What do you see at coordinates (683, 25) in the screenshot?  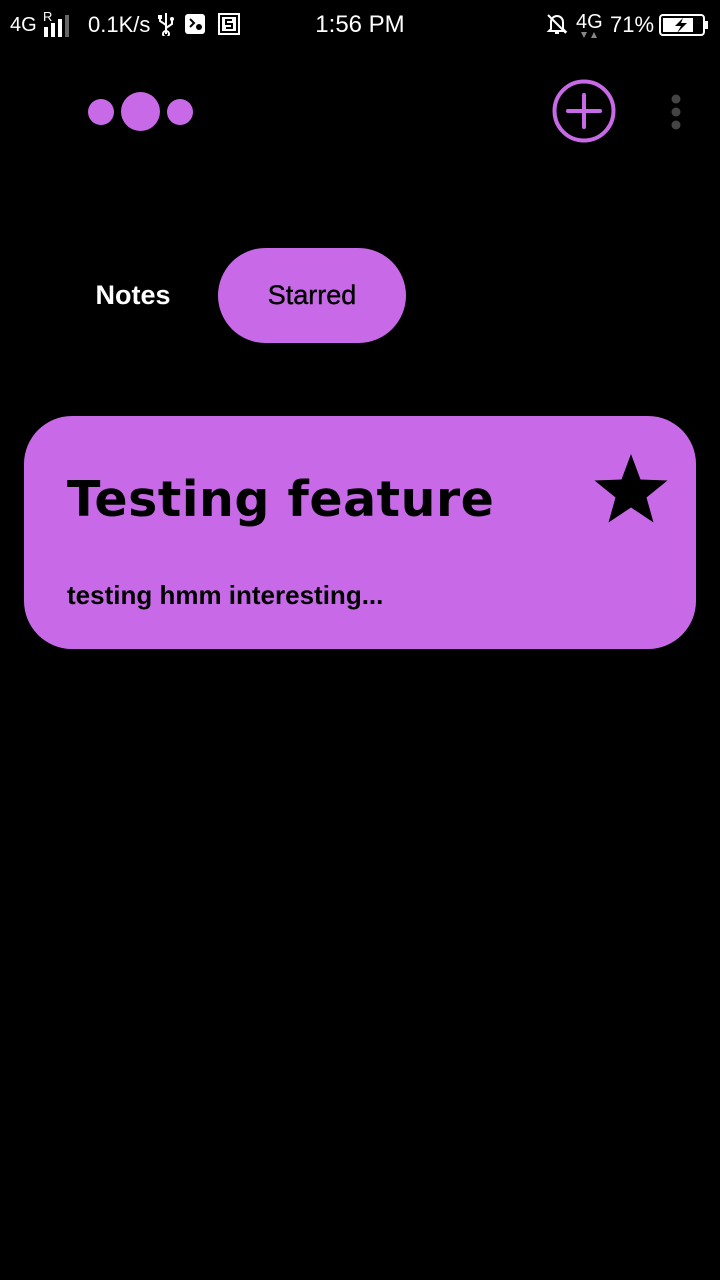 I see `battery-charging-icon` at bounding box center [683, 25].